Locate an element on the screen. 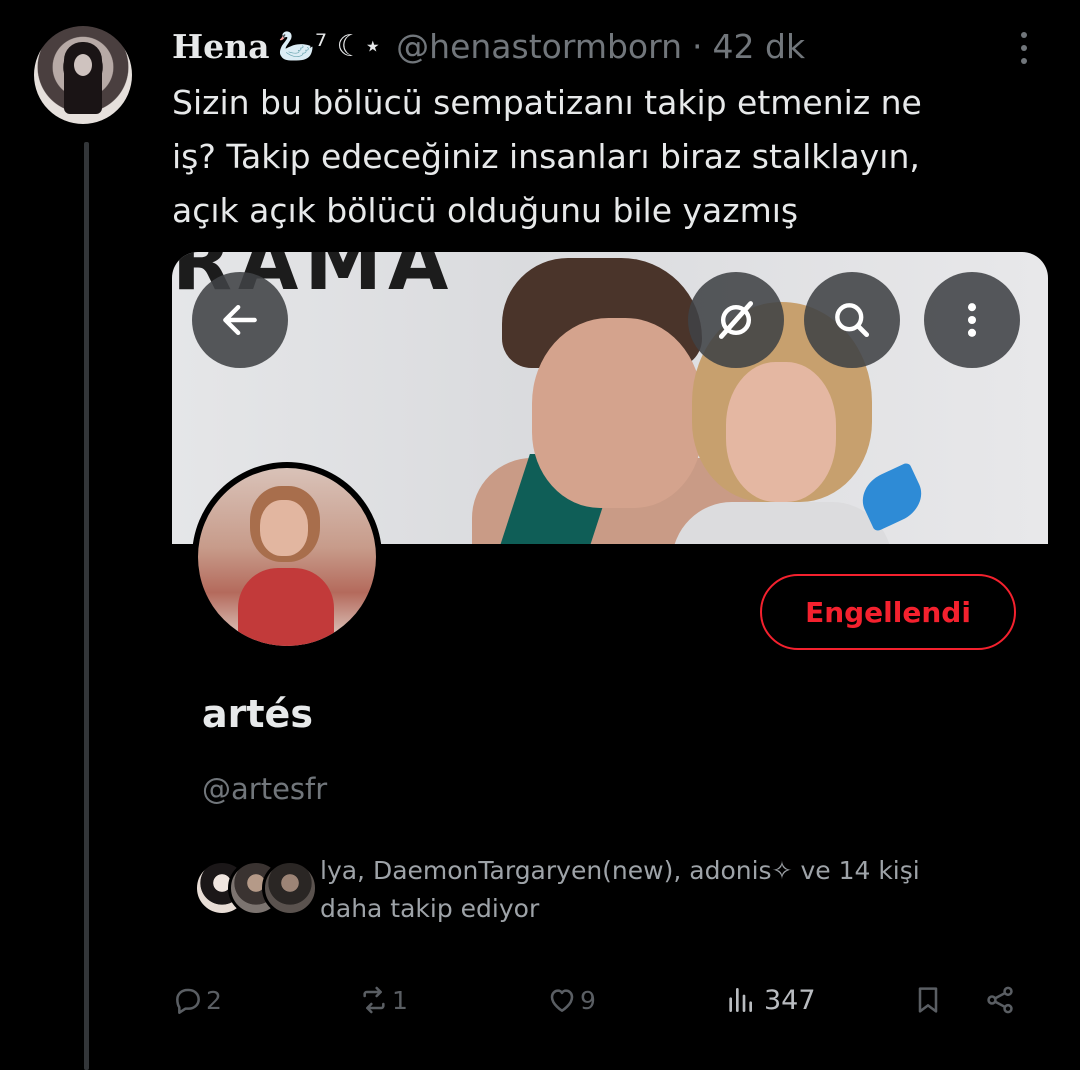  pfp-face is located at coordinates (284, 528).